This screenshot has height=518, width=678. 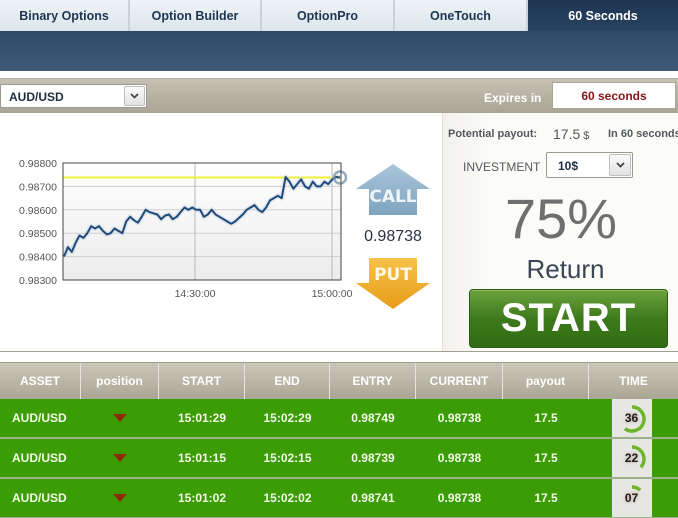 I want to click on tab-label: OptionPro, so click(x=327, y=15).